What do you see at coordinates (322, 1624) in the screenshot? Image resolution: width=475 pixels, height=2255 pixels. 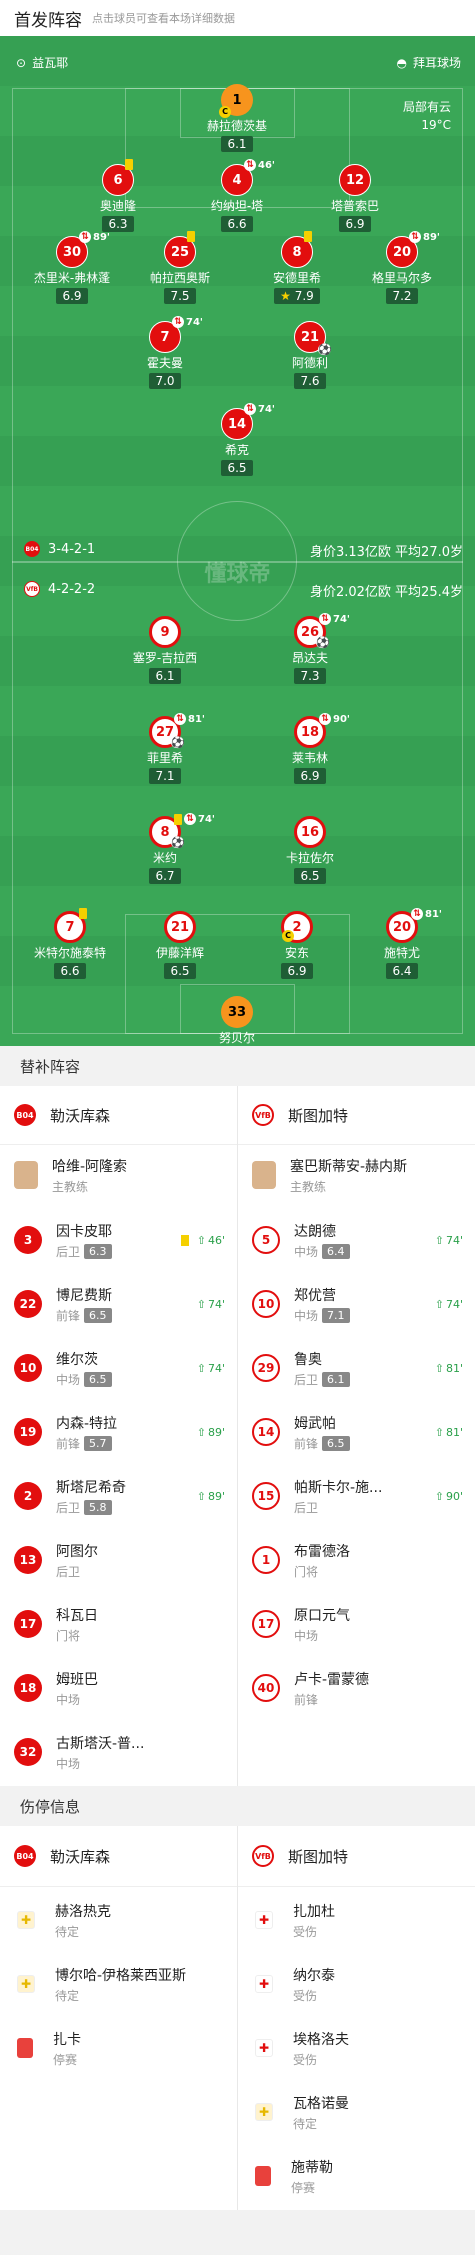 I see `sub-player-text: 原口元气 中场` at bounding box center [322, 1624].